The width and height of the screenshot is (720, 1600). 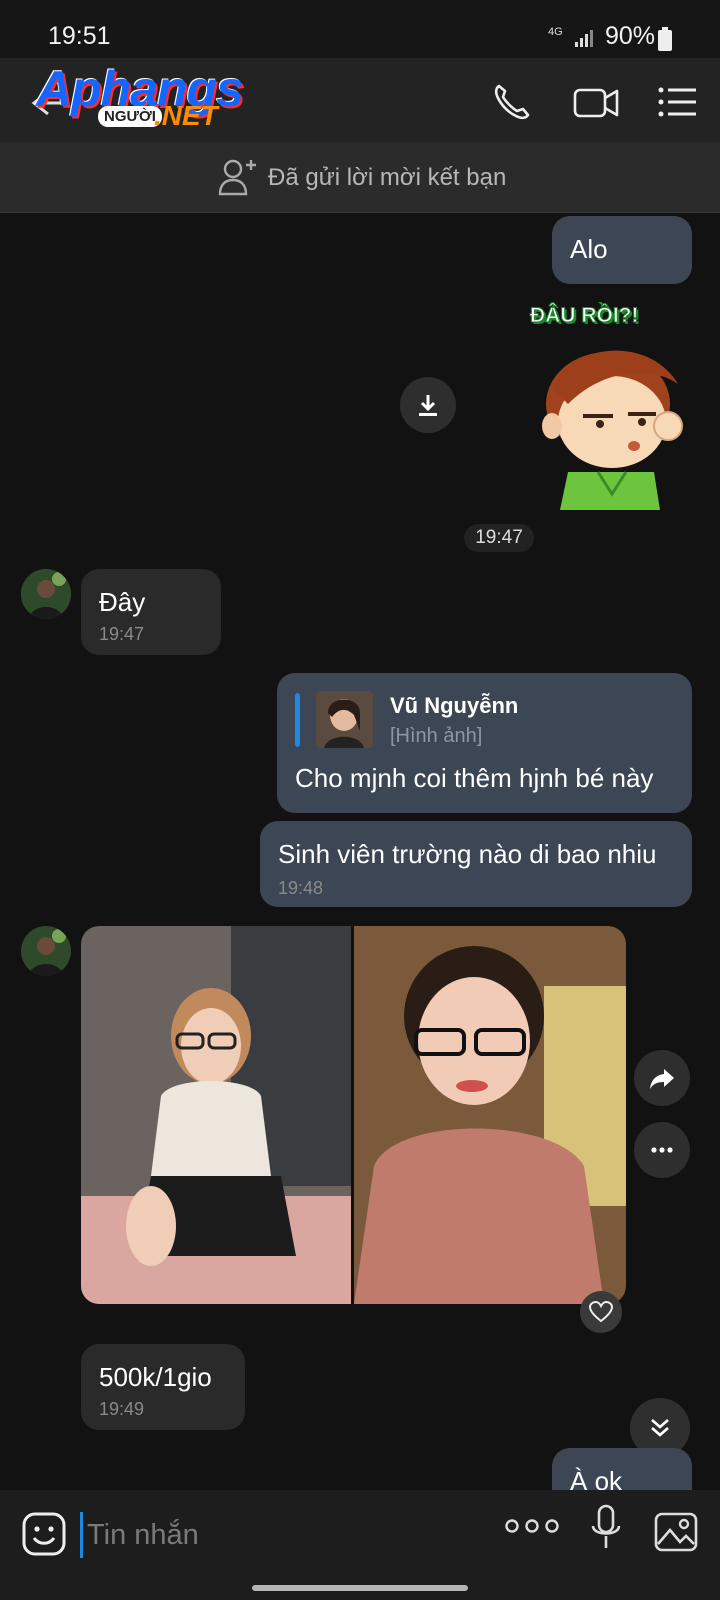 I want to click on signal-icon, so click(x=584, y=38).